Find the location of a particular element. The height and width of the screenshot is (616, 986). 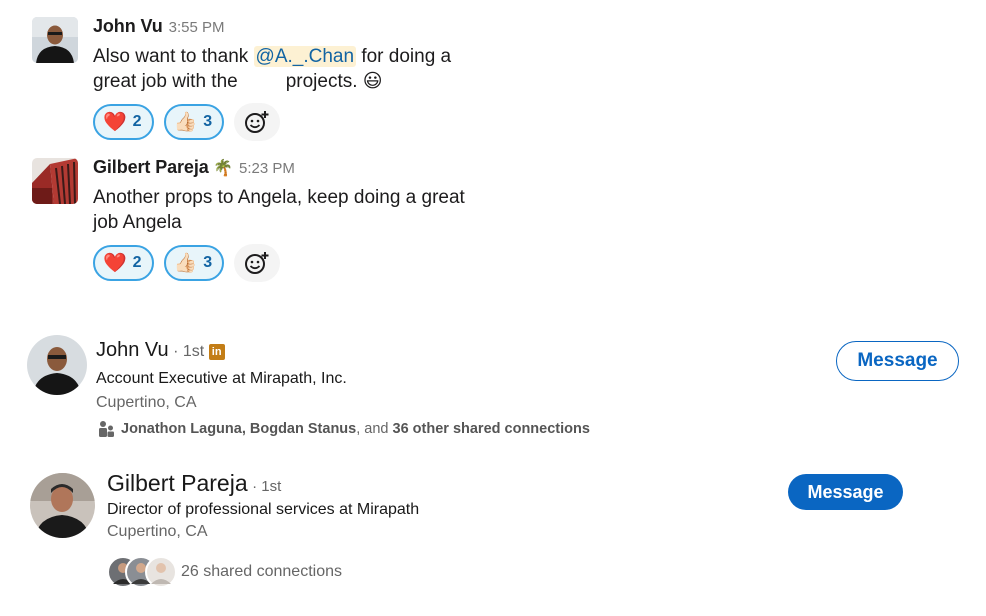

message-text-part: projects. is located at coordinates (321, 81).